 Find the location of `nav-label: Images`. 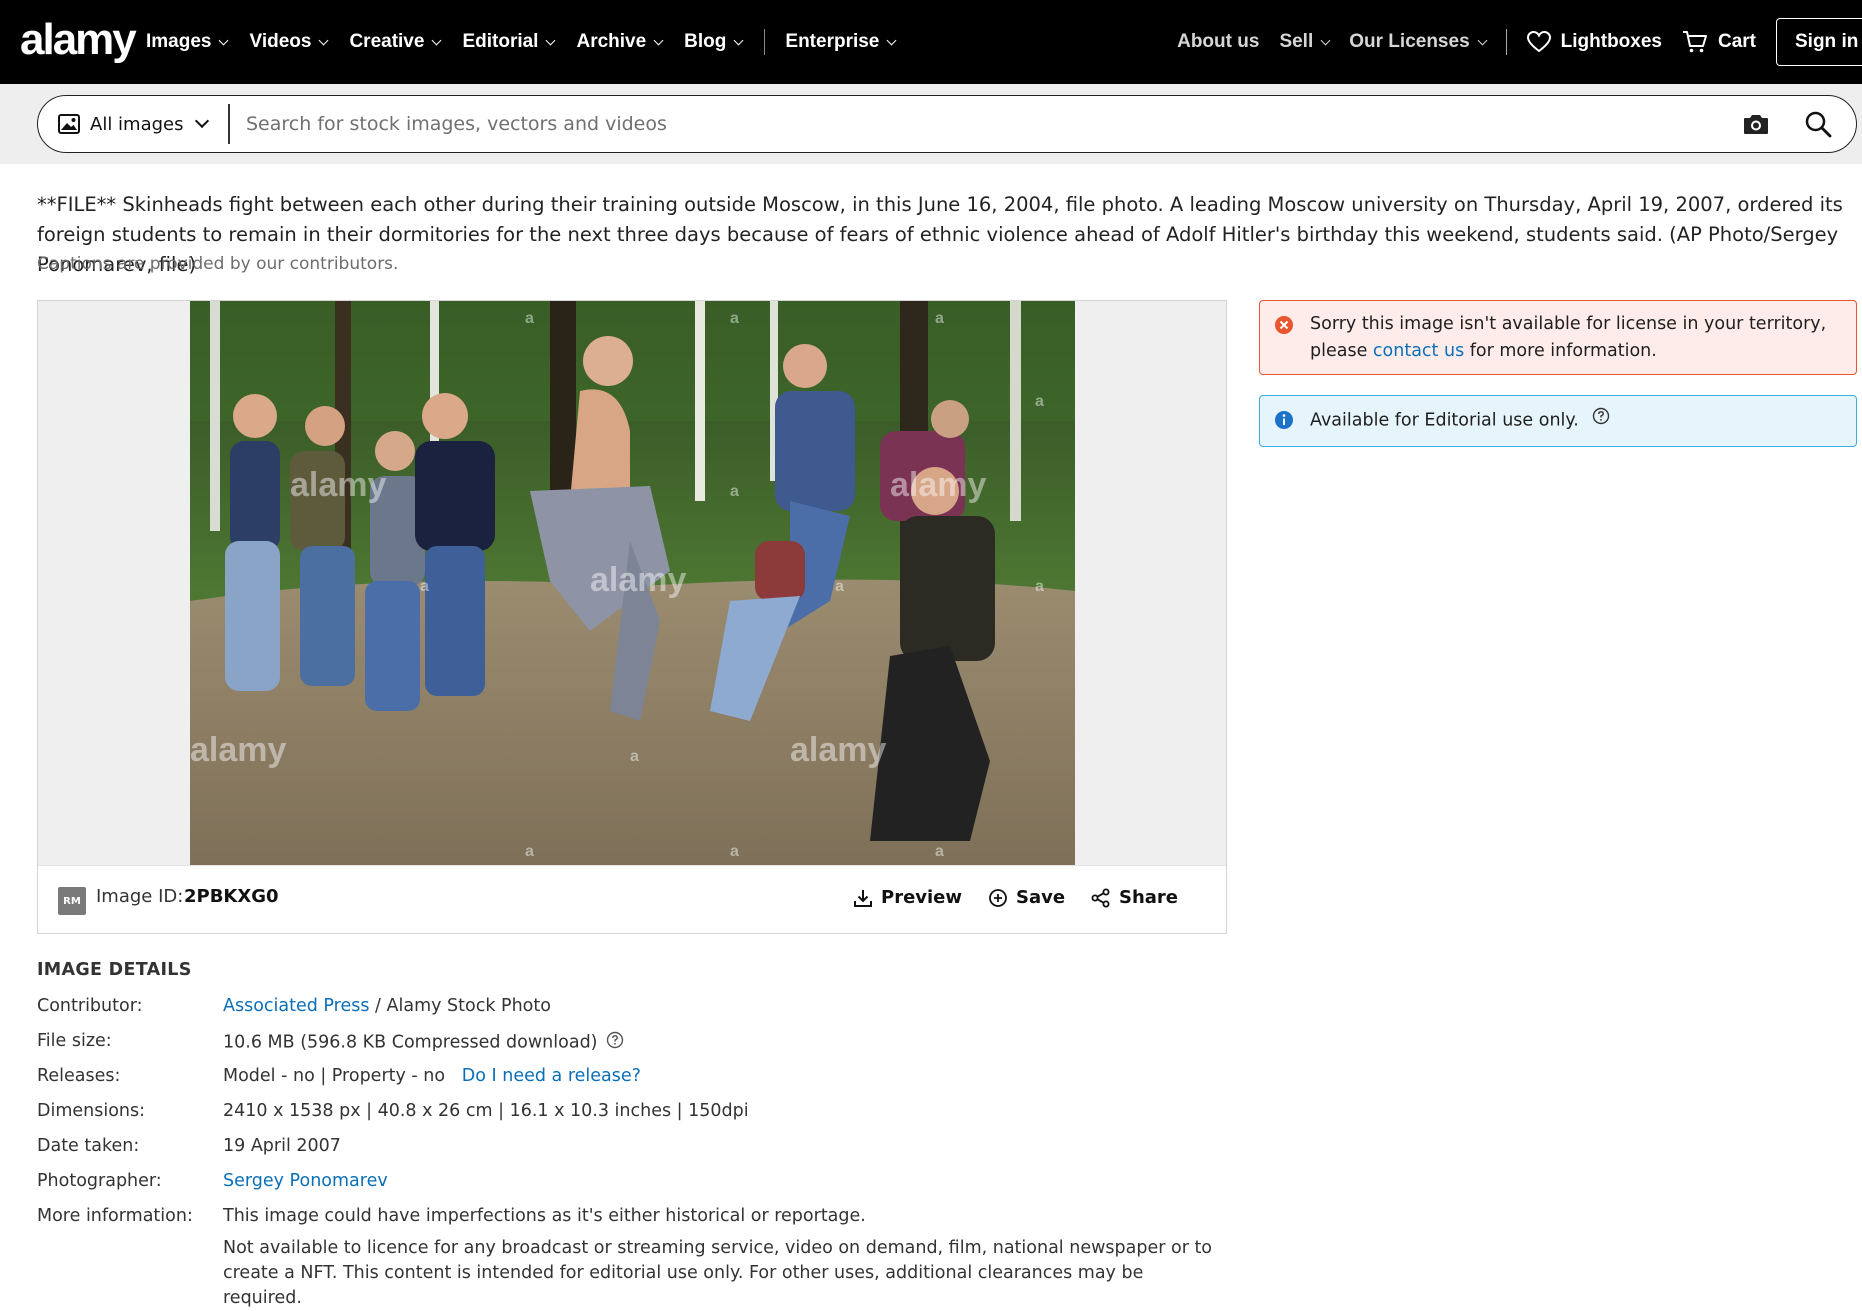

nav-label: Images is located at coordinates (179, 41).